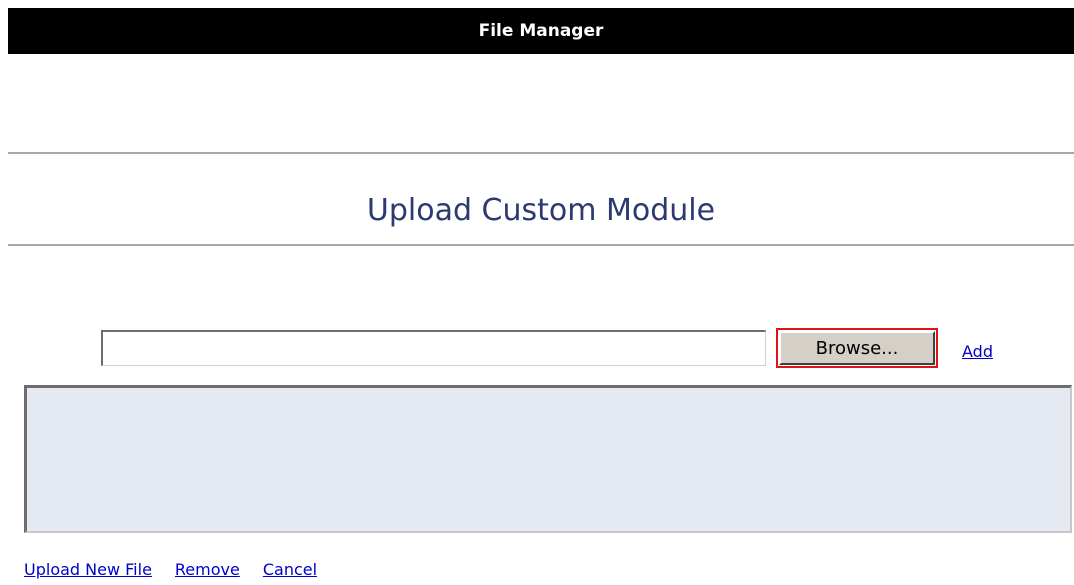 The height and width of the screenshot is (585, 1074). Describe the element at coordinates (170, 569) in the screenshot. I see `action-links: Upload New File Remove Cancel` at that location.